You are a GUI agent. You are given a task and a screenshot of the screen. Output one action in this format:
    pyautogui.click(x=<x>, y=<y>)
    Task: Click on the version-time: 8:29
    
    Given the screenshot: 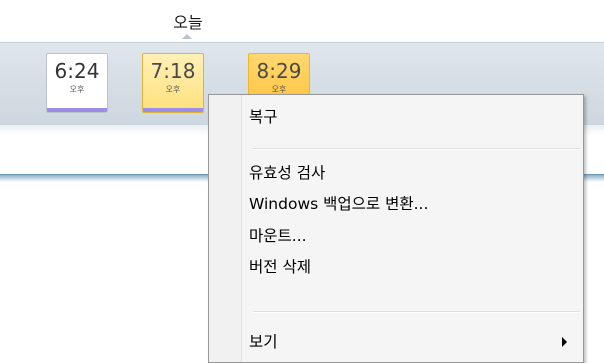 What is the action you would take?
    pyautogui.click(x=279, y=71)
    